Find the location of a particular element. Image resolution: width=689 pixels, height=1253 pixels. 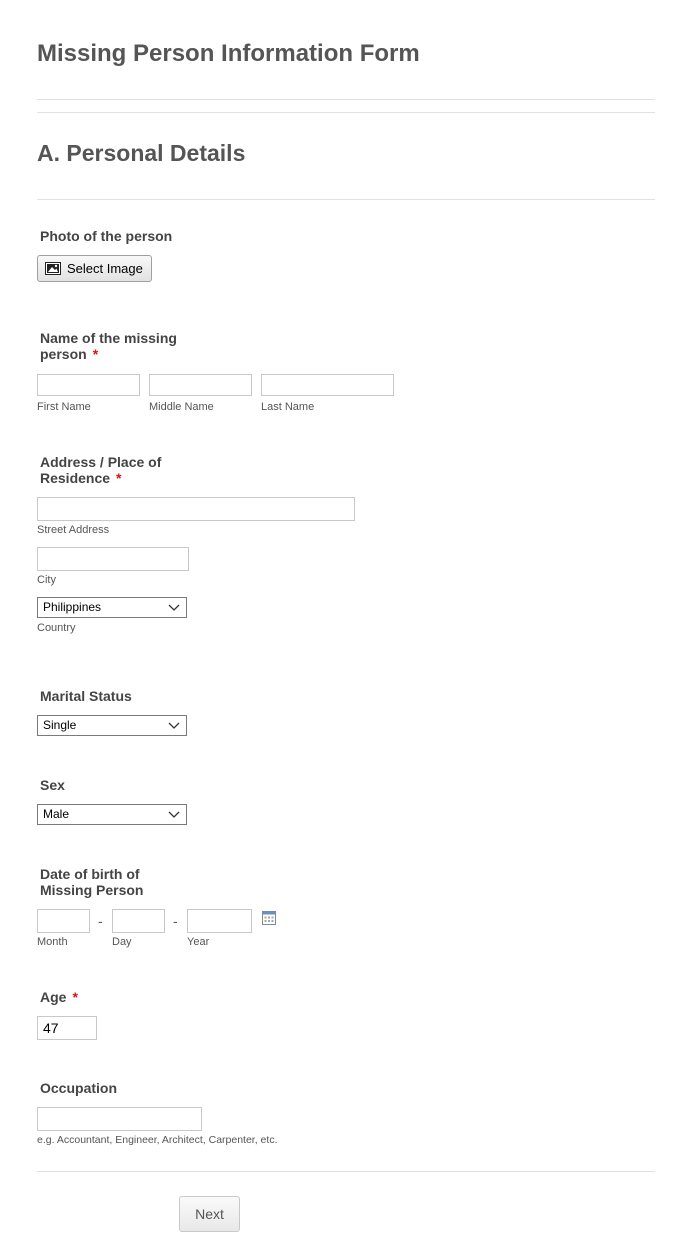

first-name-input is located at coordinates (88, 385).